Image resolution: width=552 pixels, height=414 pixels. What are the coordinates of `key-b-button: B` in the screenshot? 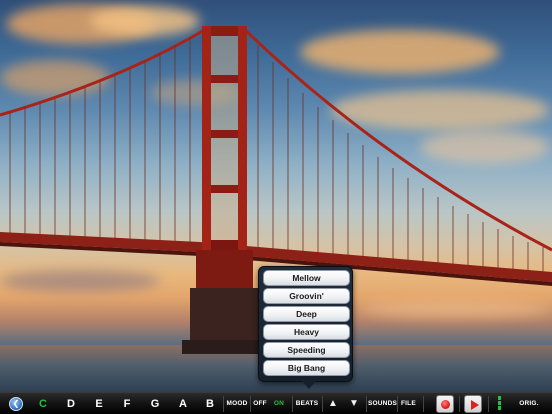 It's located at (210, 403).